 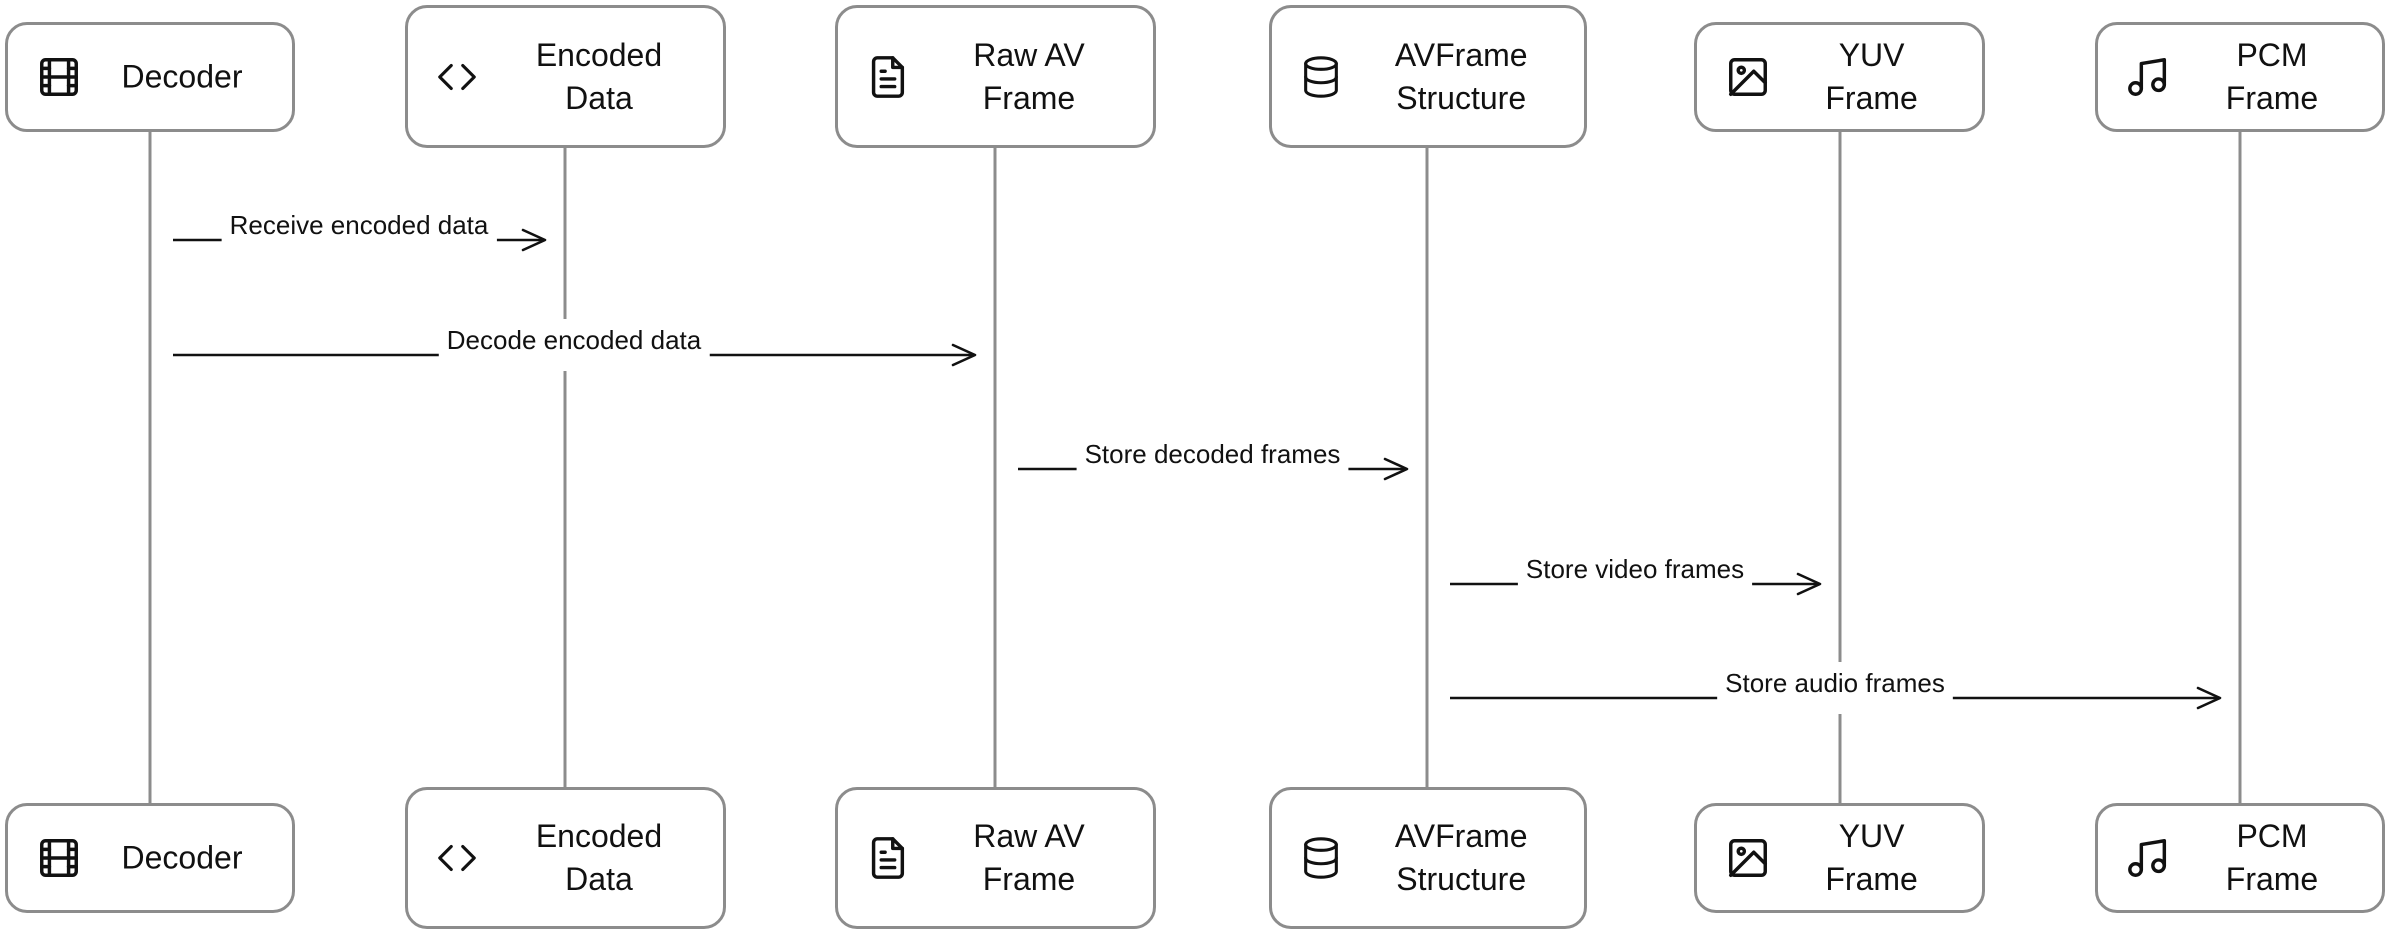 I want to click on message-label: Receive encoded data, so click(x=359, y=225).